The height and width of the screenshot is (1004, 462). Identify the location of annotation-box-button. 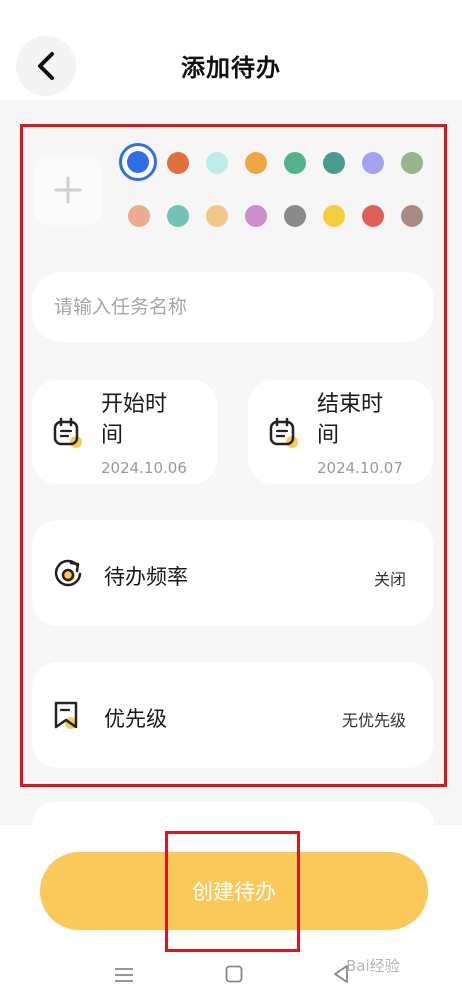
(232, 891).